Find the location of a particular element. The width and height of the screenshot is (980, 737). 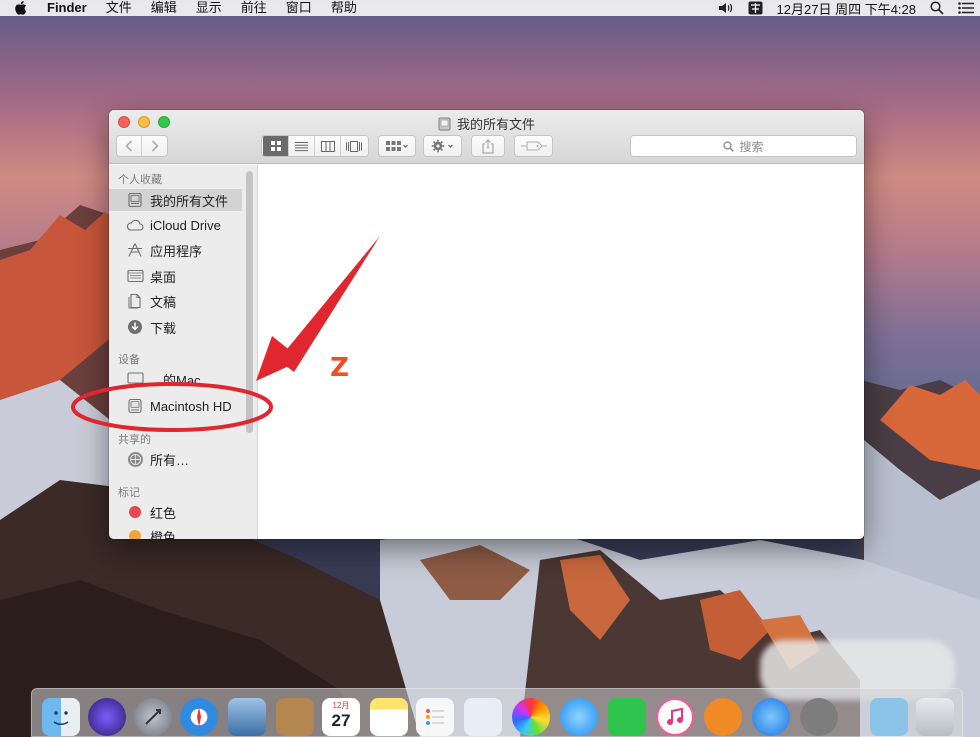

list-icon is located at coordinates (301, 146).